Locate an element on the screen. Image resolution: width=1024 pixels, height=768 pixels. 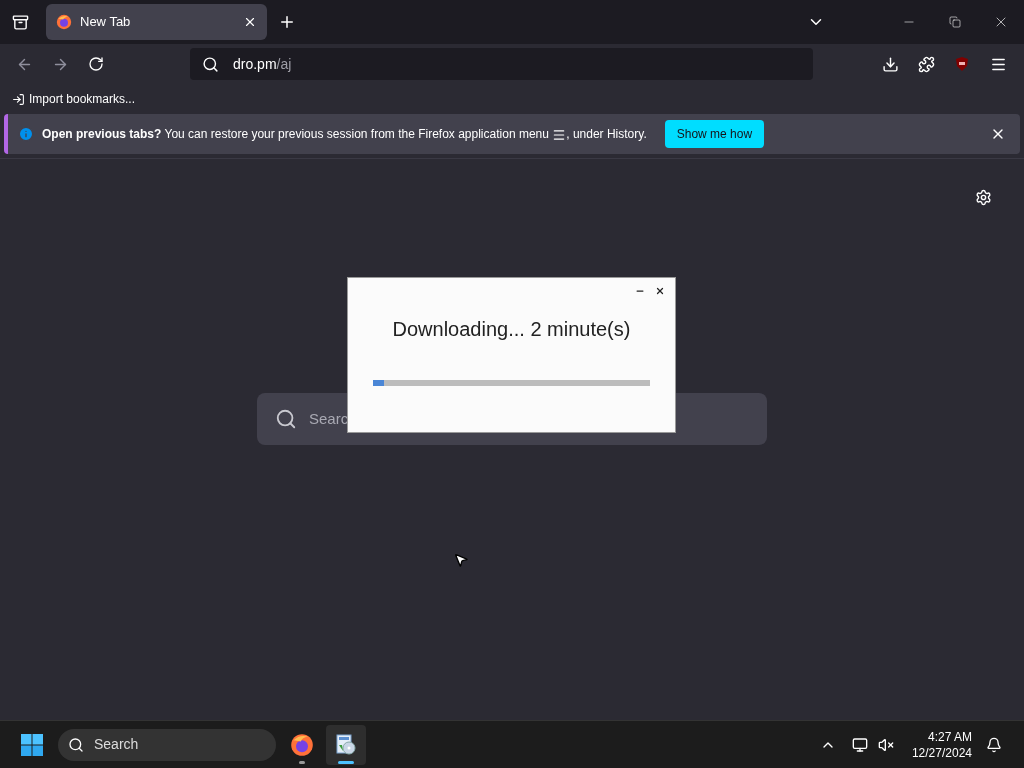
search-placeholder: Searc is located at coordinates (329, 418).